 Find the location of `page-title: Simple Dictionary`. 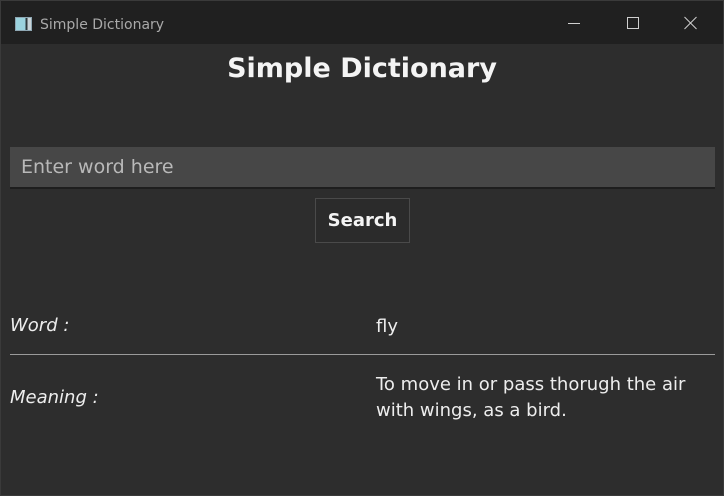

page-title: Simple Dictionary is located at coordinates (362, 68).